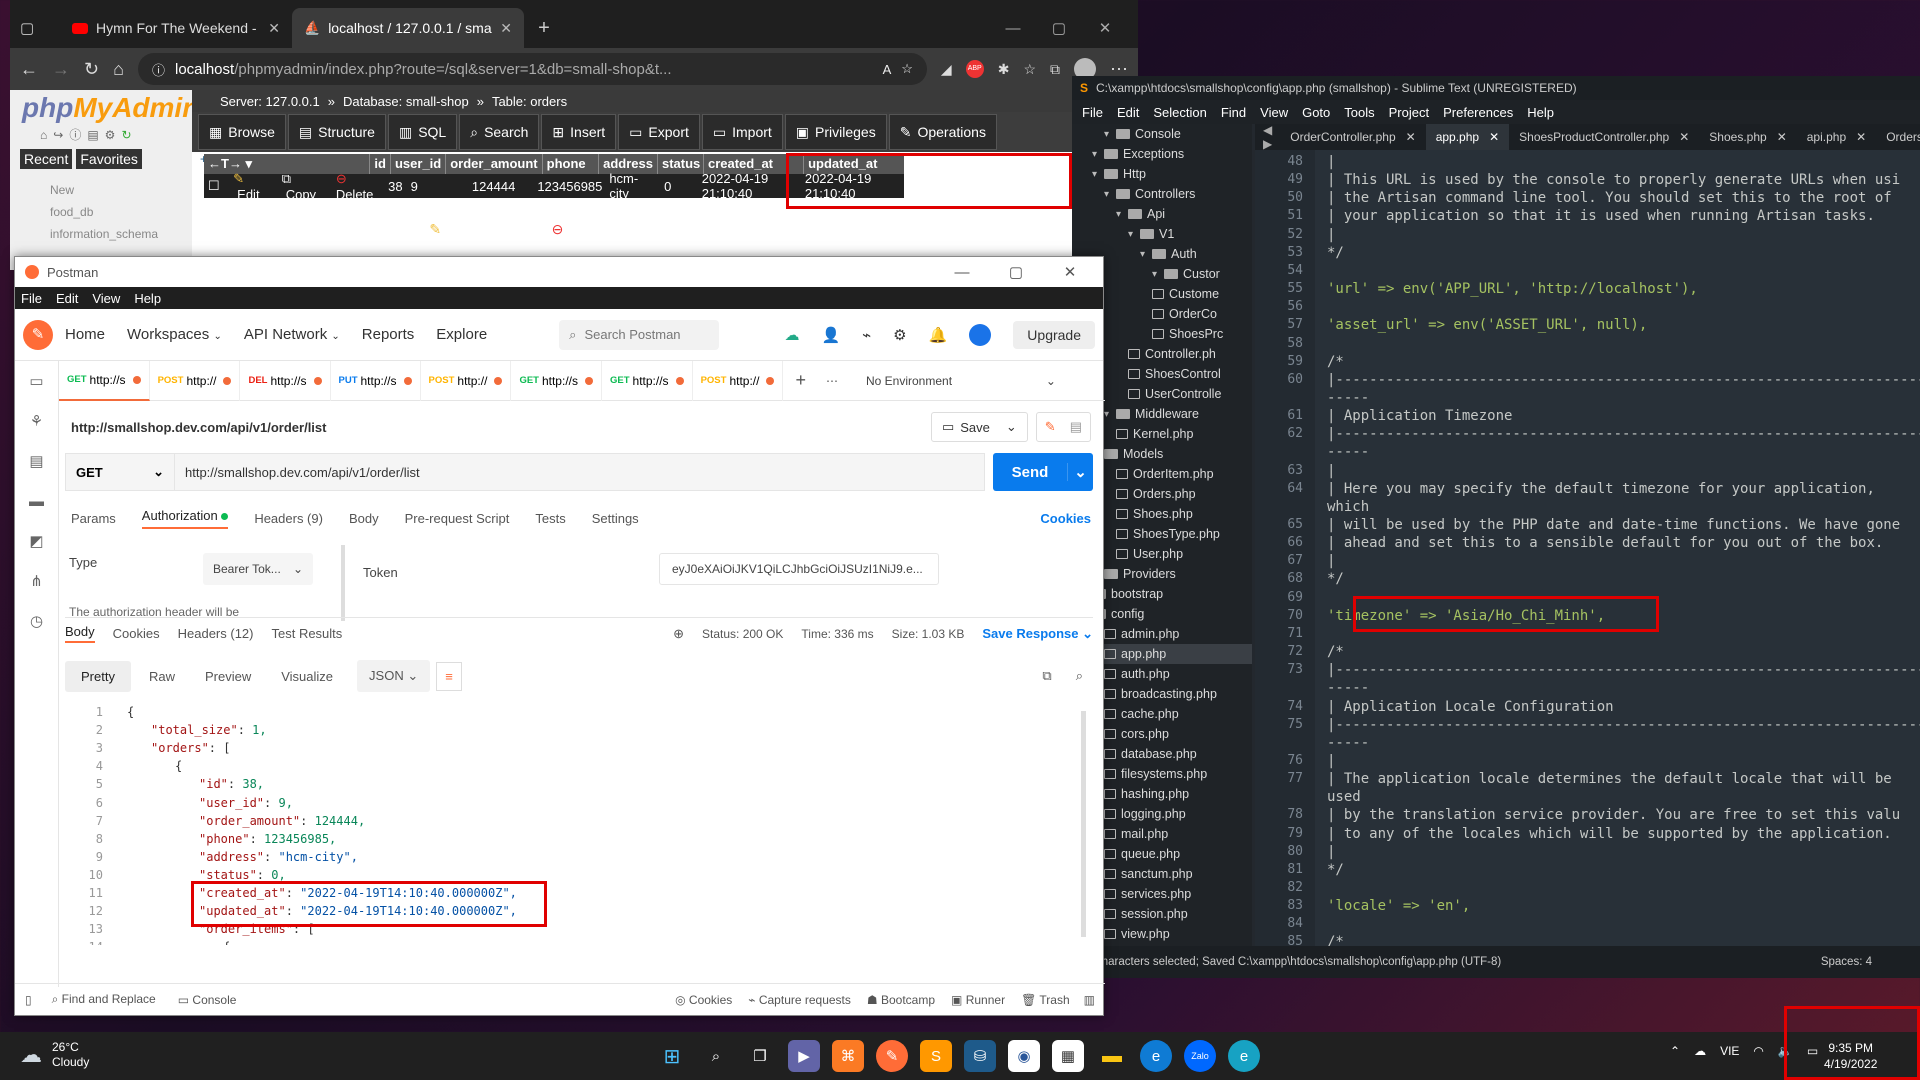 The height and width of the screenshot is (1080, 1920). What do you see at coordinates (258, 569) in the screenshot?
I see `auth-type-select: Bearer Tok... ⌄` at bounding box center [258, 569].